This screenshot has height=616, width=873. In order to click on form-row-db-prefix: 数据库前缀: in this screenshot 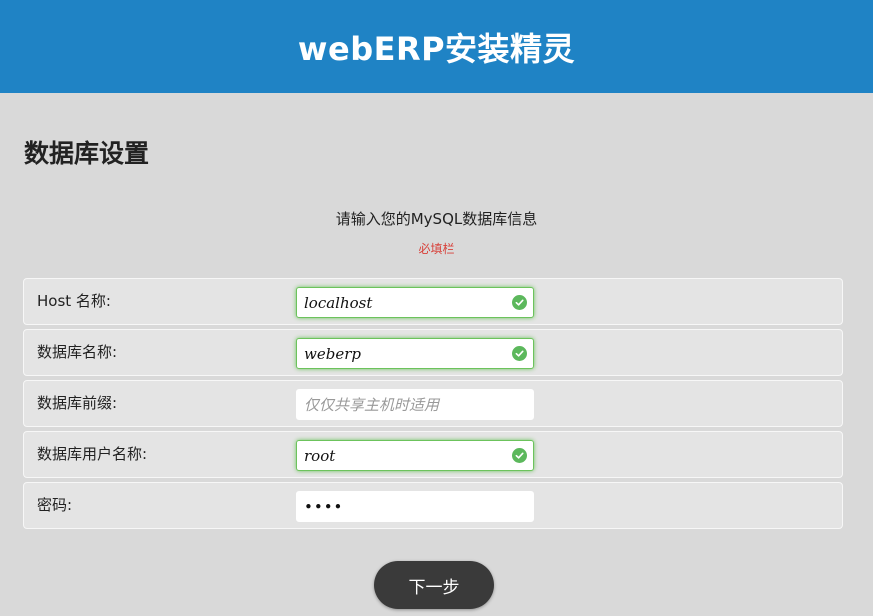, I will do `click(433, 403)`.